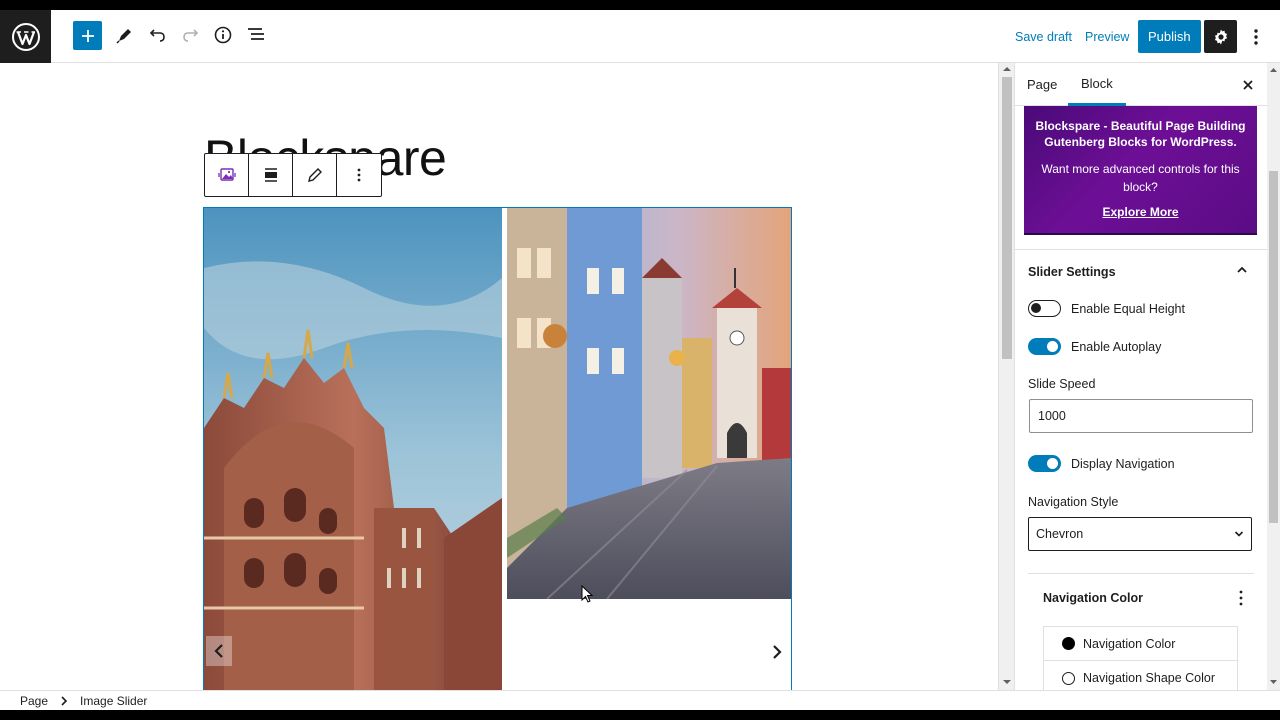  Describe the element at coordinates (34, 701) in the screenshot. I see `breadcrumb-page: Page` at that location.